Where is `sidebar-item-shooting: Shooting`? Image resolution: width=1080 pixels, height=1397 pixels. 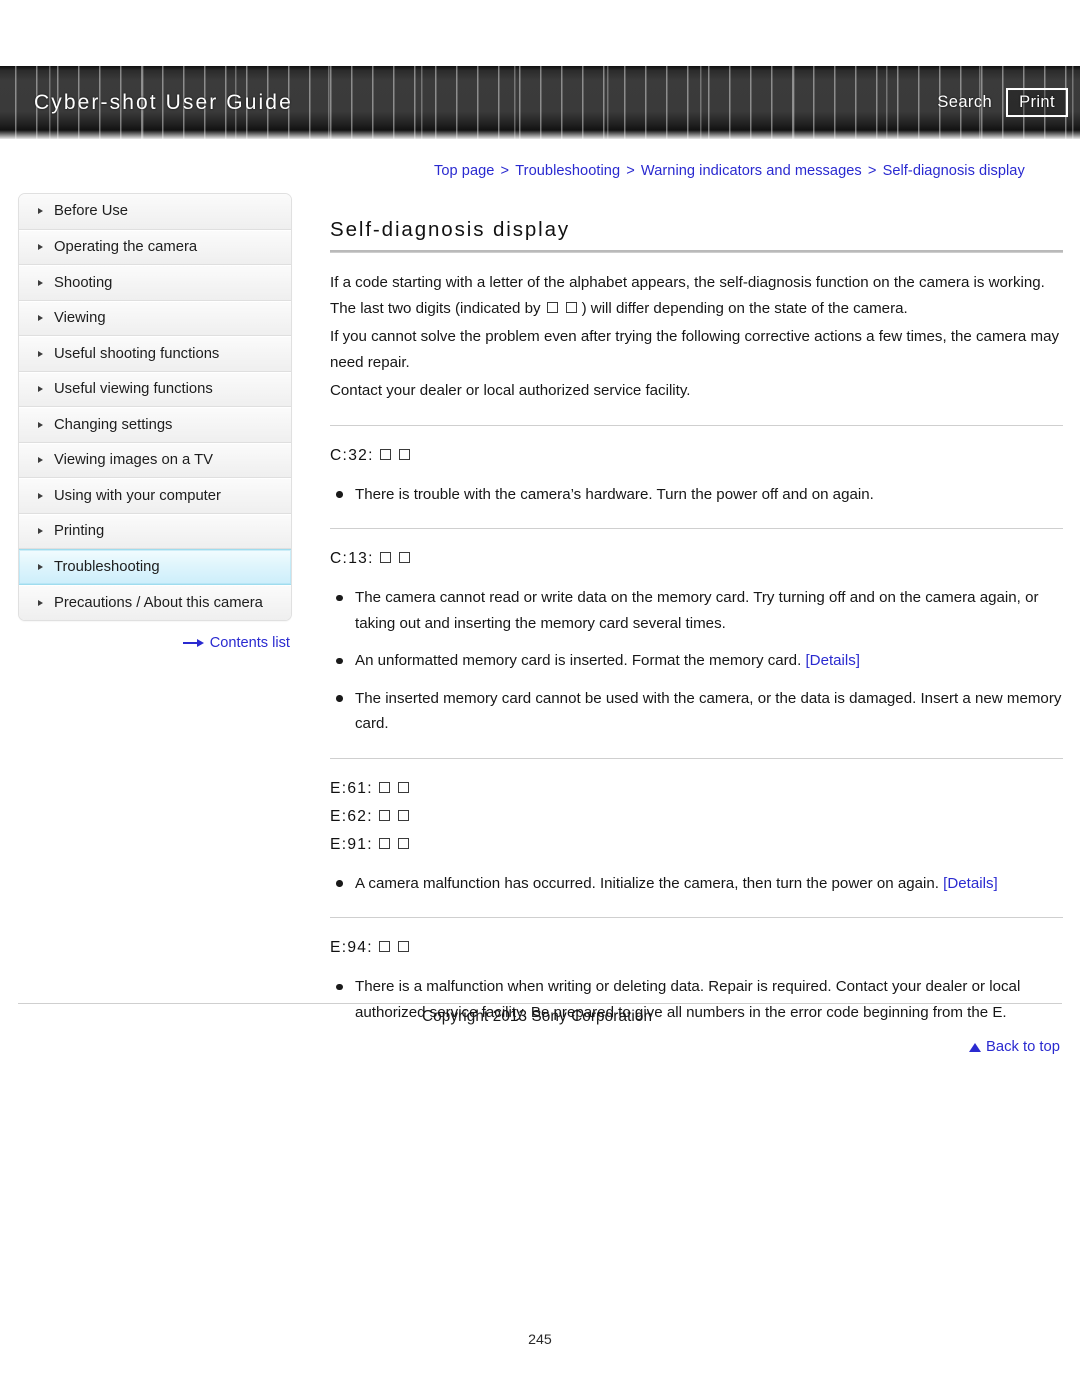 sidebar-item-shooting: Shooting is located at coordinates (155, 283).